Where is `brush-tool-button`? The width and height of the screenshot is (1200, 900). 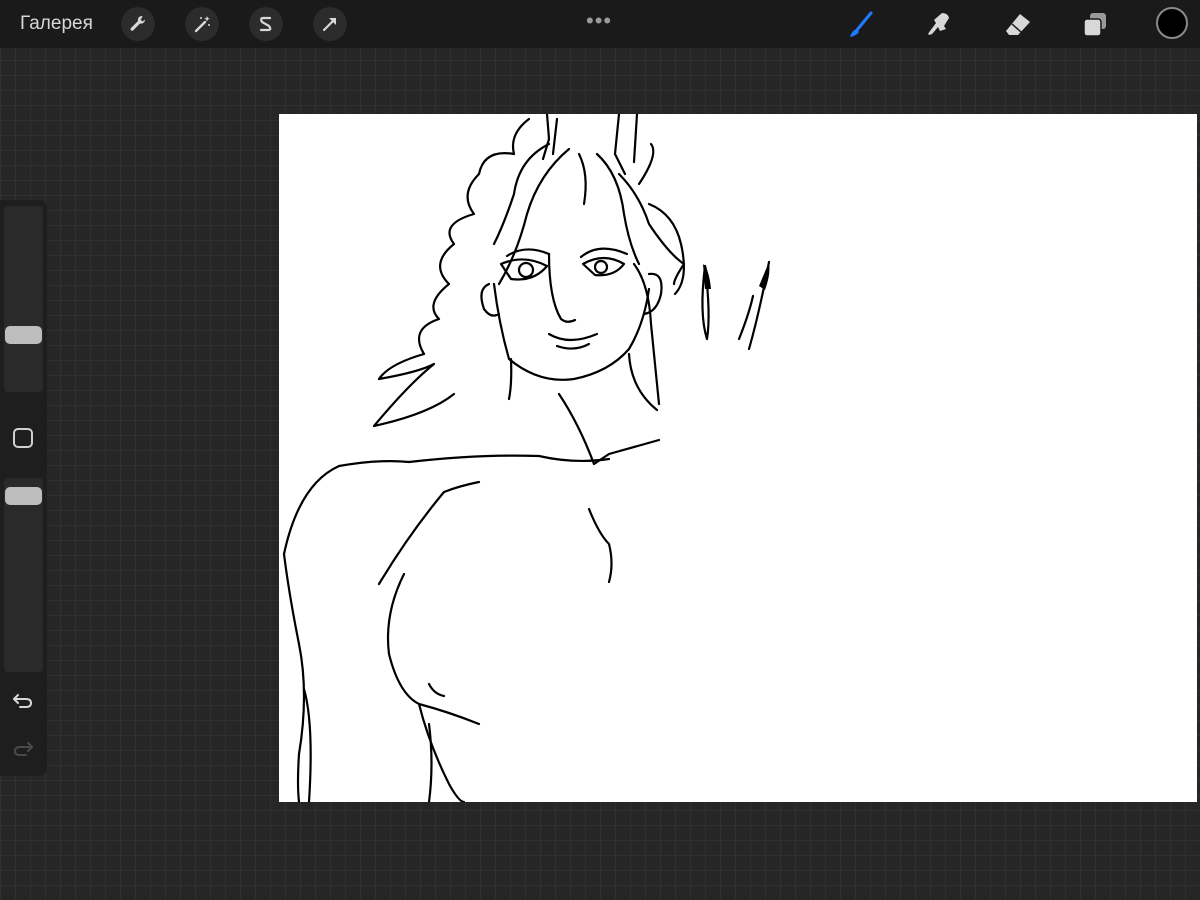 brush-tool-button is located at coordinates (861, 25).